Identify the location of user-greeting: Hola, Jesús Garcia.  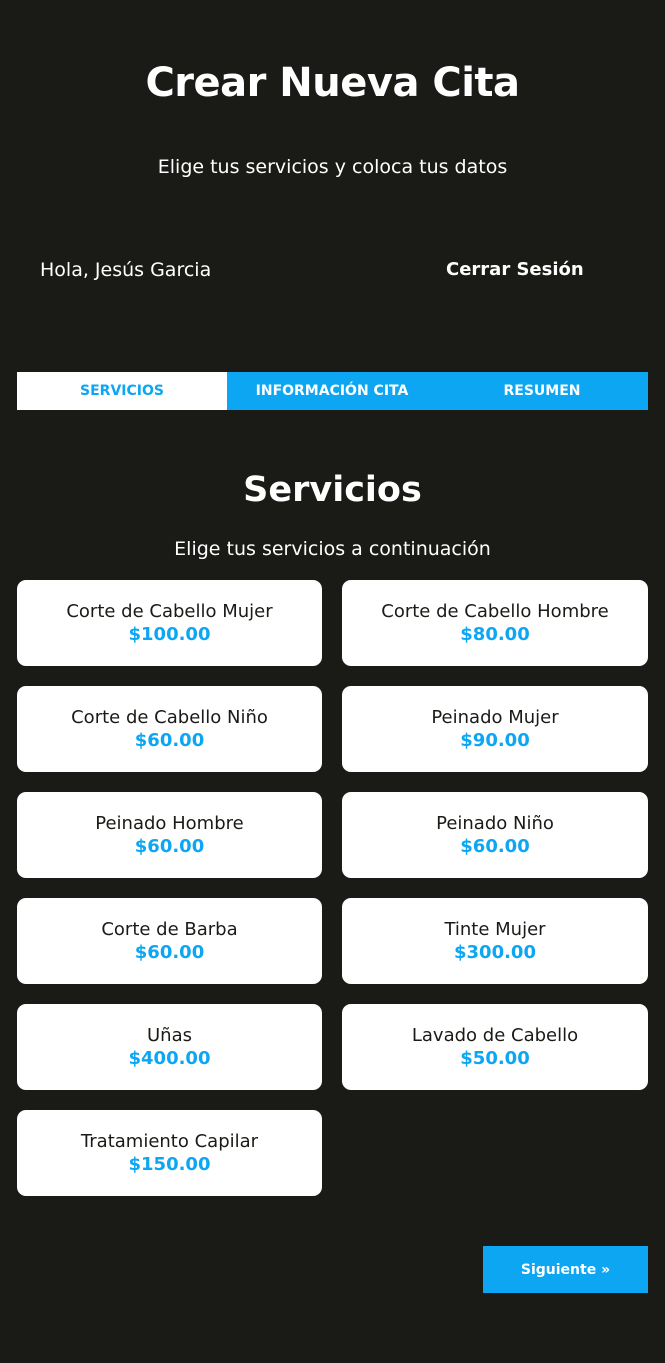
(126, 270).